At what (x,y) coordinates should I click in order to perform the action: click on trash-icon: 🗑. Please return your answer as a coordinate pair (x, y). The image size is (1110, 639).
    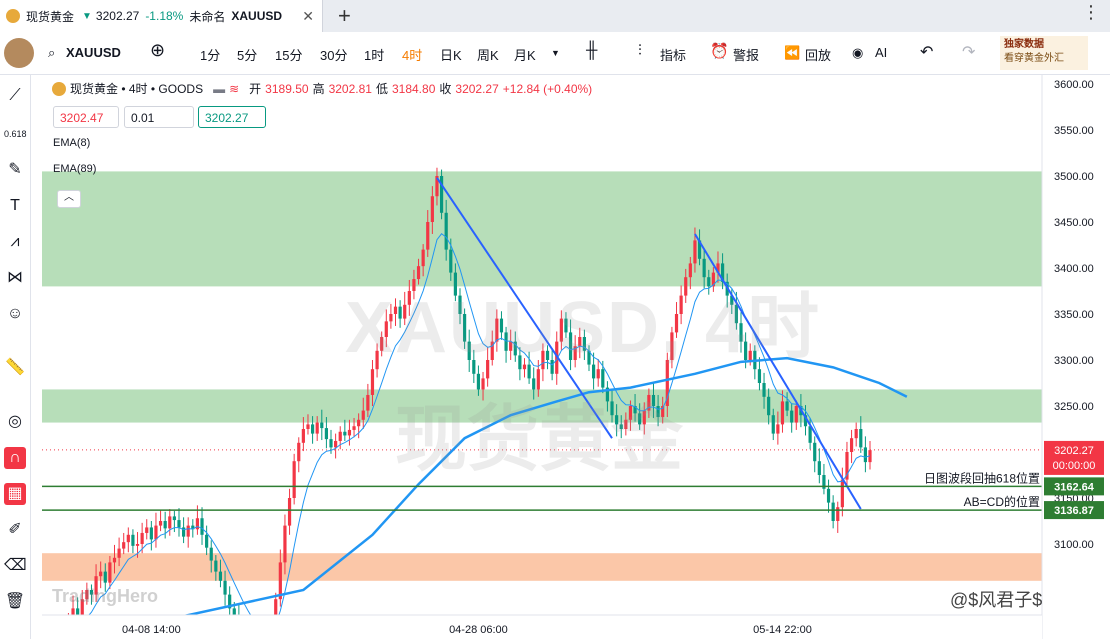
    Looking at the image, I should click on (15, 602).